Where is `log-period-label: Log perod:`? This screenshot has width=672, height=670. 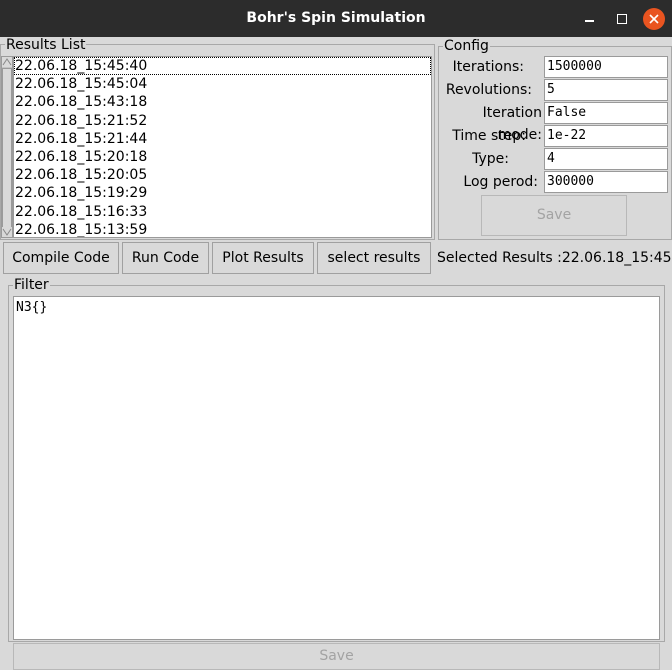
log-period-label: Log perod: is located at coordinates (500, 182).